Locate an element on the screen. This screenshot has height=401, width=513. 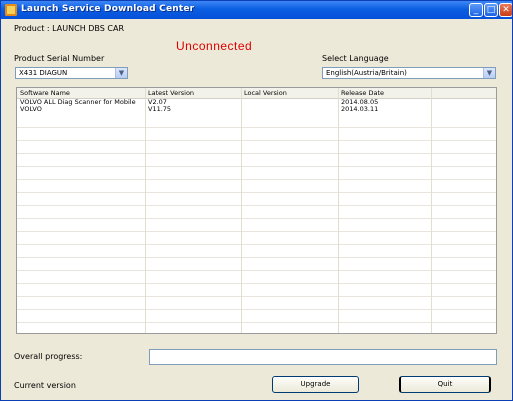
serial-line: Product : LAUNCH DBS CAR is located at coordinates (69, 28).